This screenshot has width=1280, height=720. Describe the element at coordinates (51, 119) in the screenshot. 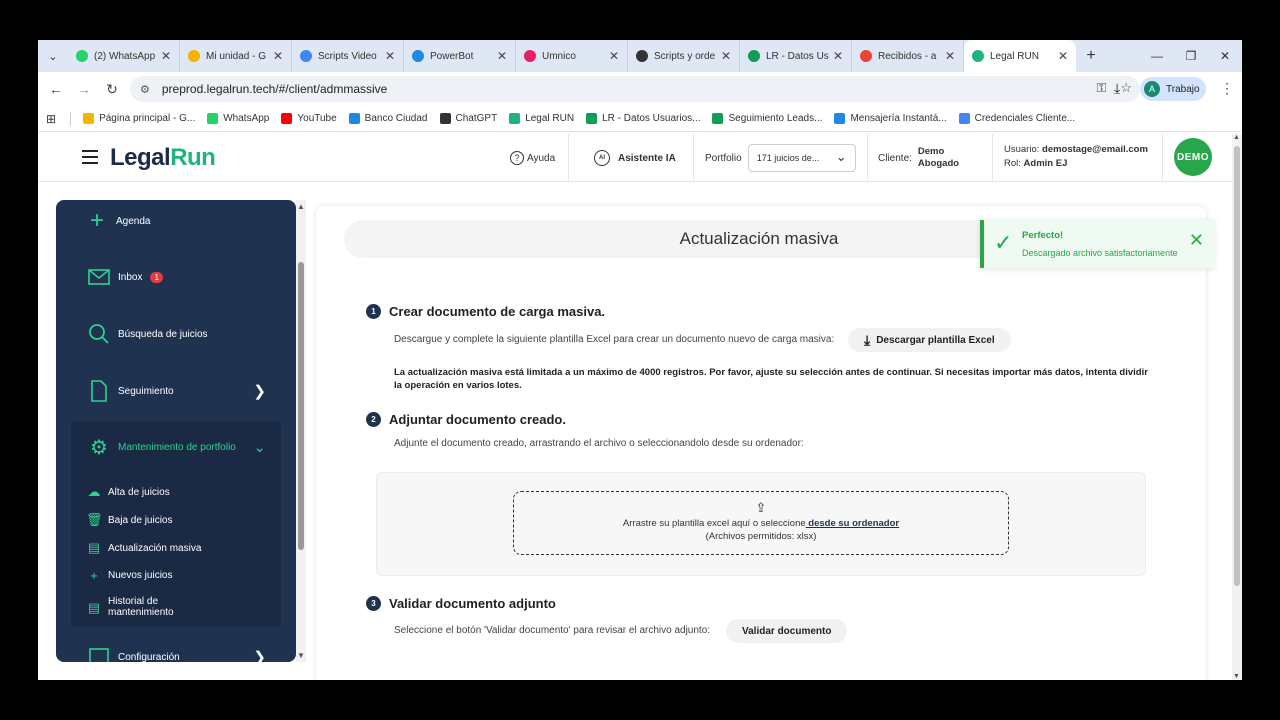

I see `apps-grid-icon: ⊞` at that location.